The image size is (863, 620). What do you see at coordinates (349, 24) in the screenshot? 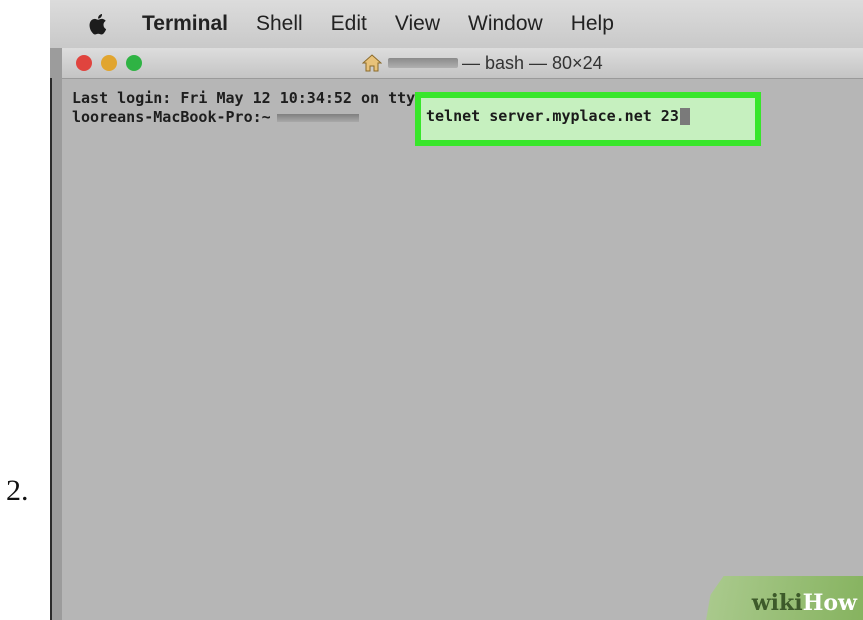
I see `menu-edit: Edit` at bounding box center [349, 24].